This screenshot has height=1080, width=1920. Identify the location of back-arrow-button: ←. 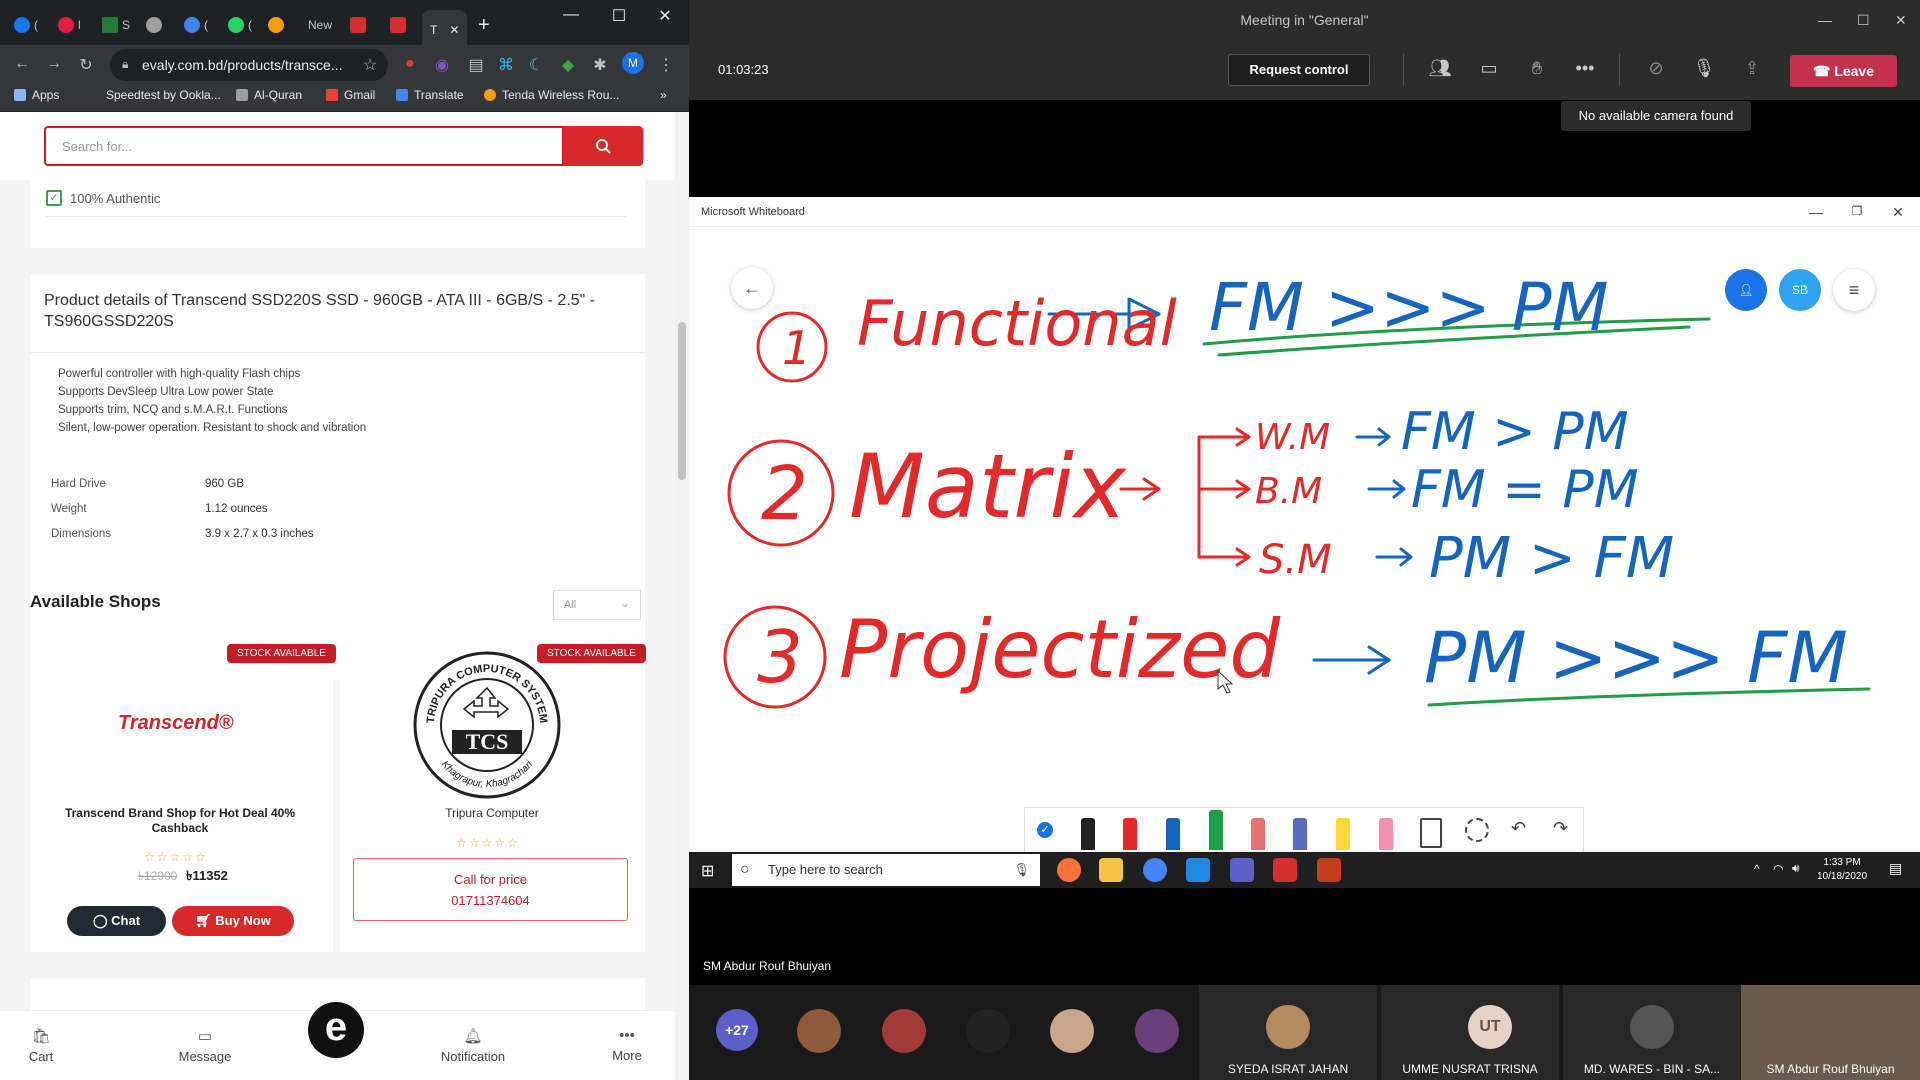
(752, 288).